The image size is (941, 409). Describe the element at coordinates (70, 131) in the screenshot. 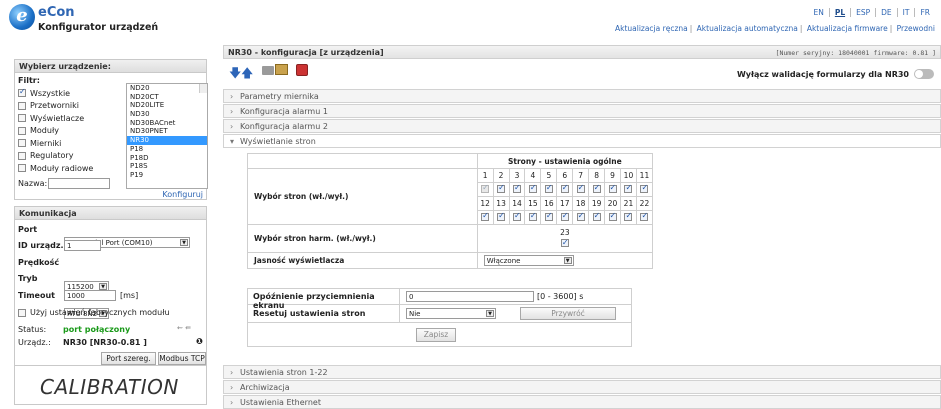

I see `filter-modules: Moduły` at that location.